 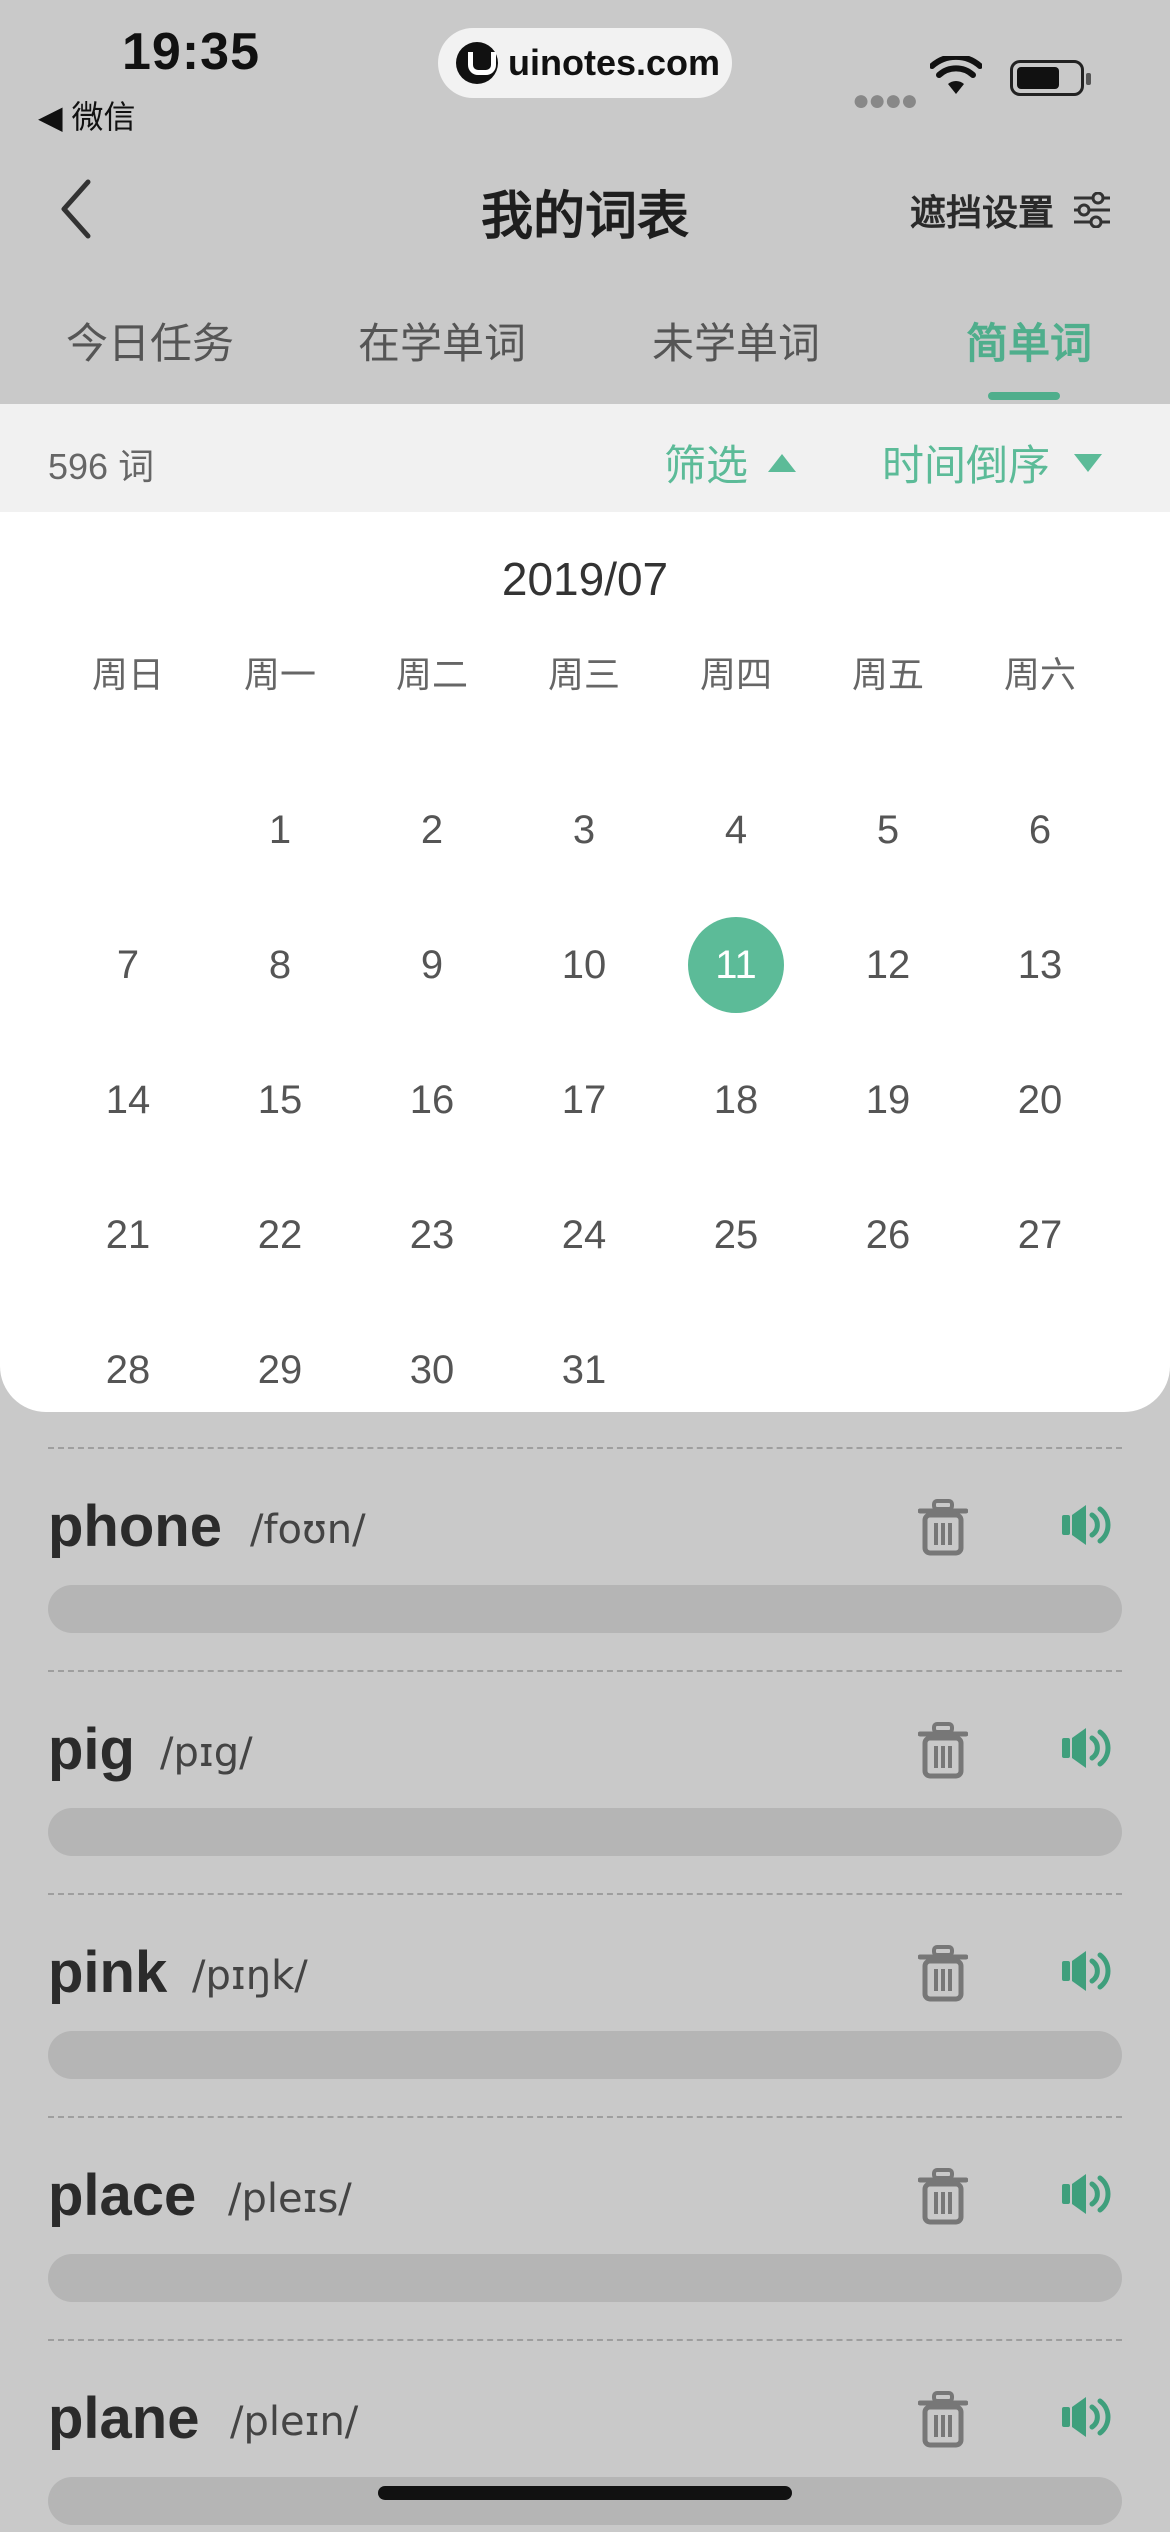 I want to click on calendar-day: 4, so click(x=736, y=830).